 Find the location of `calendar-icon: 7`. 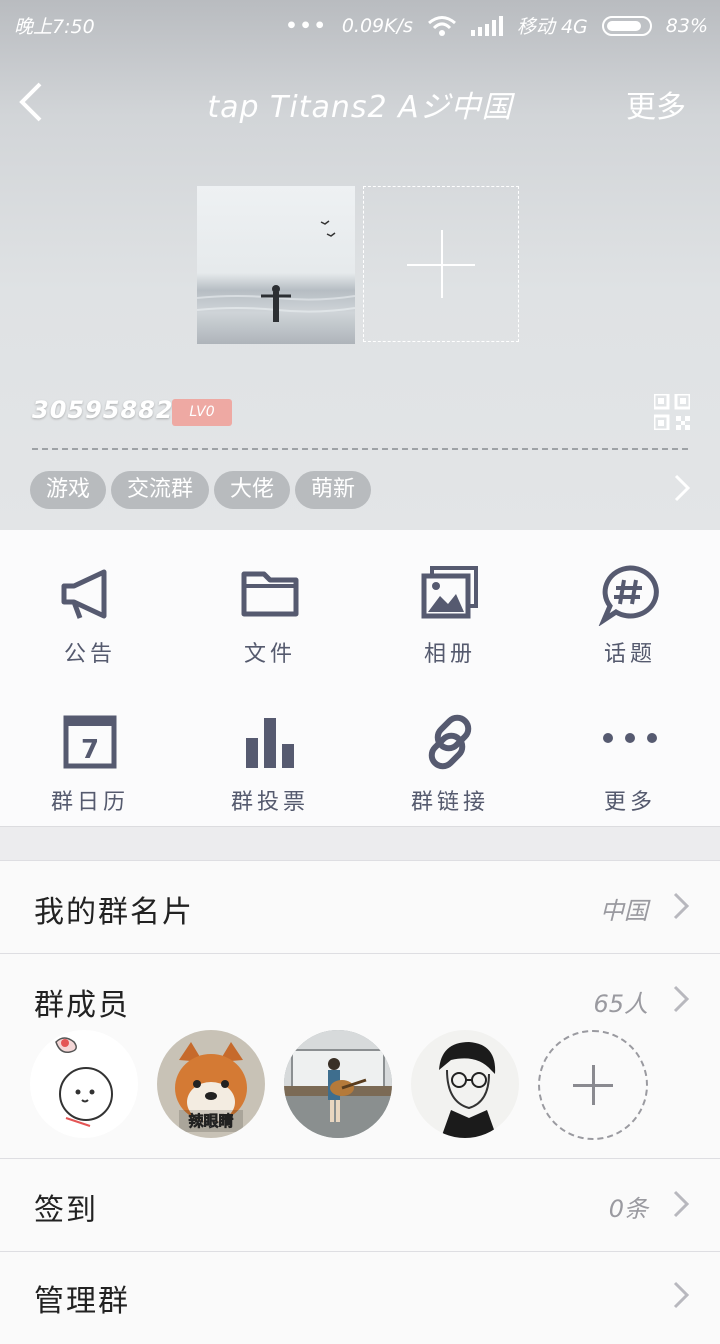

calendar-icon: 7 is located at coordinates (90, 742).